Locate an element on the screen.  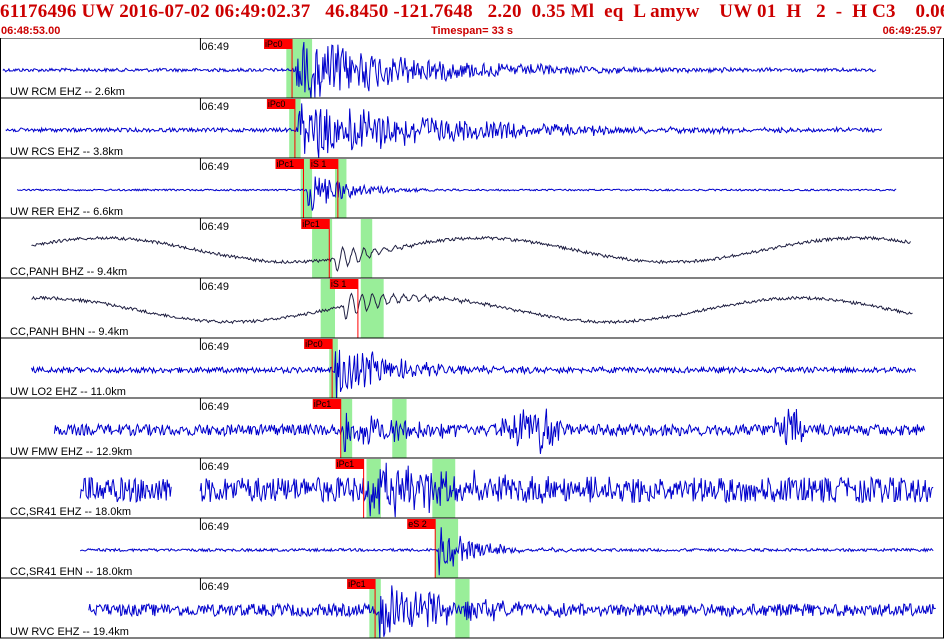
station-label: CC,PANH BHN -- 9.4km is located at coordinates (69, 332).